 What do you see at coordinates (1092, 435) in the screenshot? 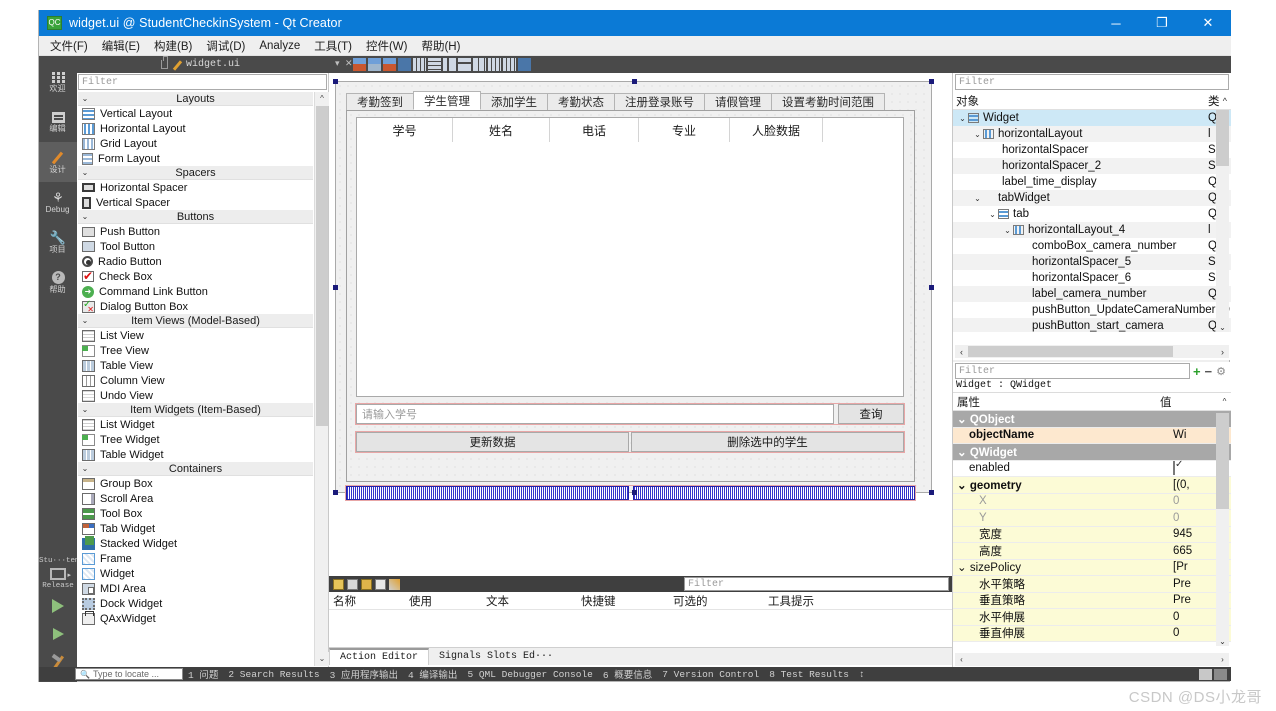
I see `prop-objectName: objectName Wi` at bounding box center [1092, 435].